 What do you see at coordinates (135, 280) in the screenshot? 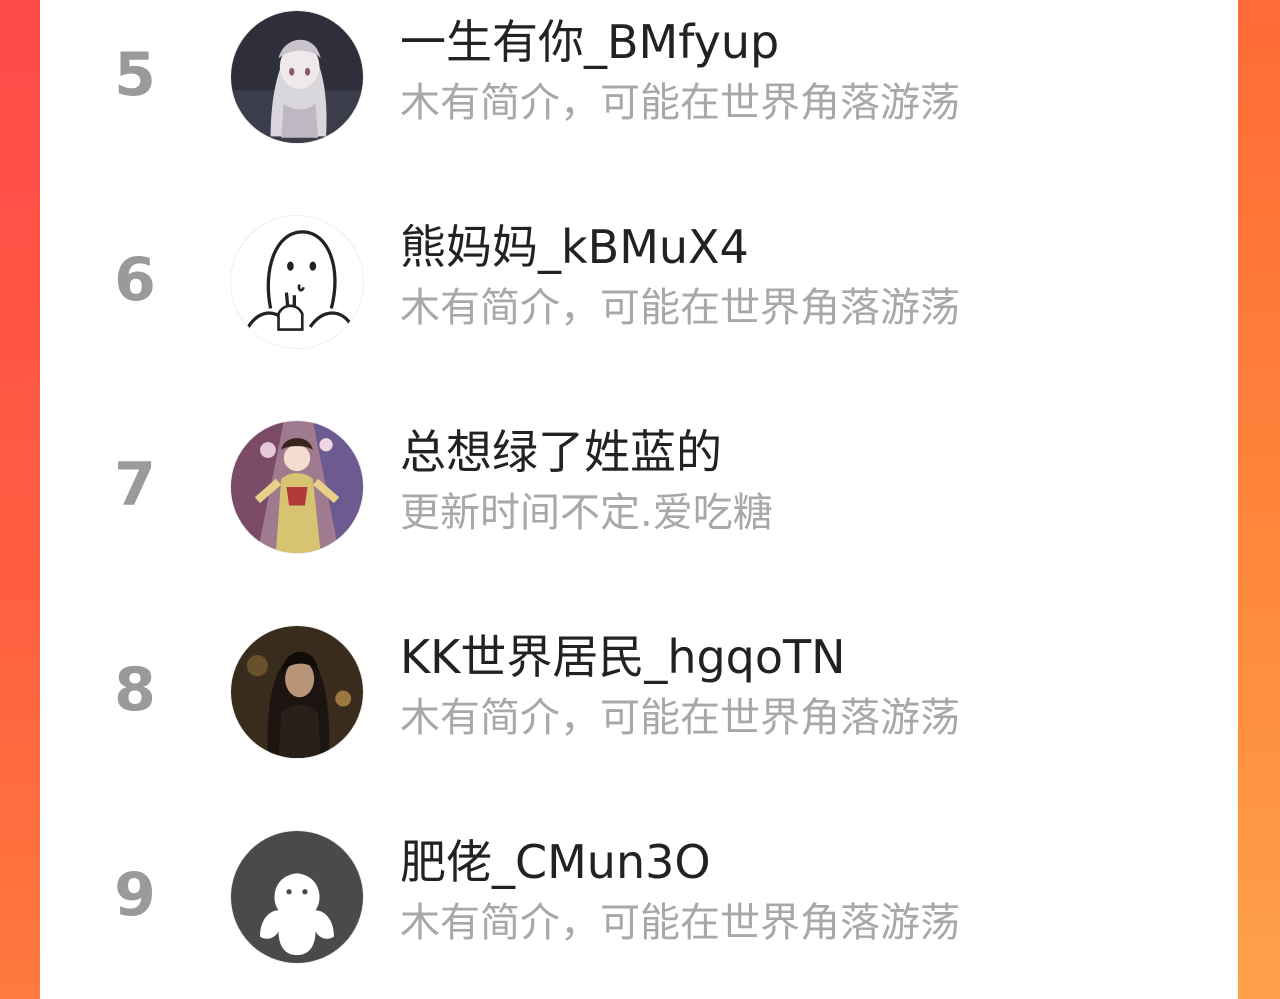
I see `rank-number: 6` at bounding box center [135, 280].